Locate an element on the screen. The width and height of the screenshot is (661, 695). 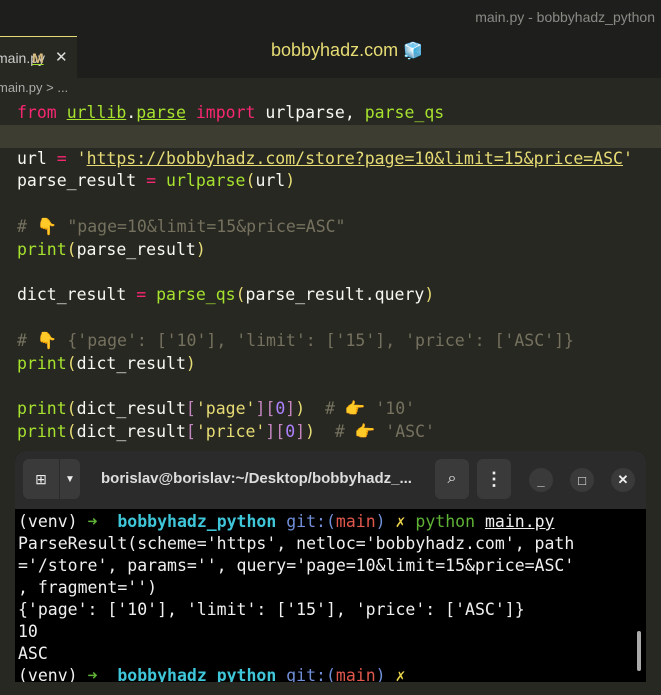
menu-button: ⋮ is located at coordinates (494, 479).